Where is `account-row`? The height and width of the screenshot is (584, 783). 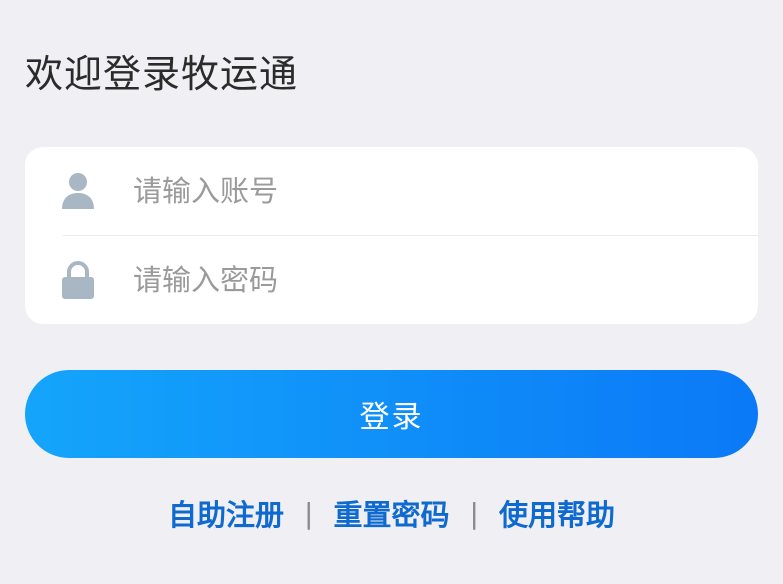
account-row is located at coordinates (391, 191).